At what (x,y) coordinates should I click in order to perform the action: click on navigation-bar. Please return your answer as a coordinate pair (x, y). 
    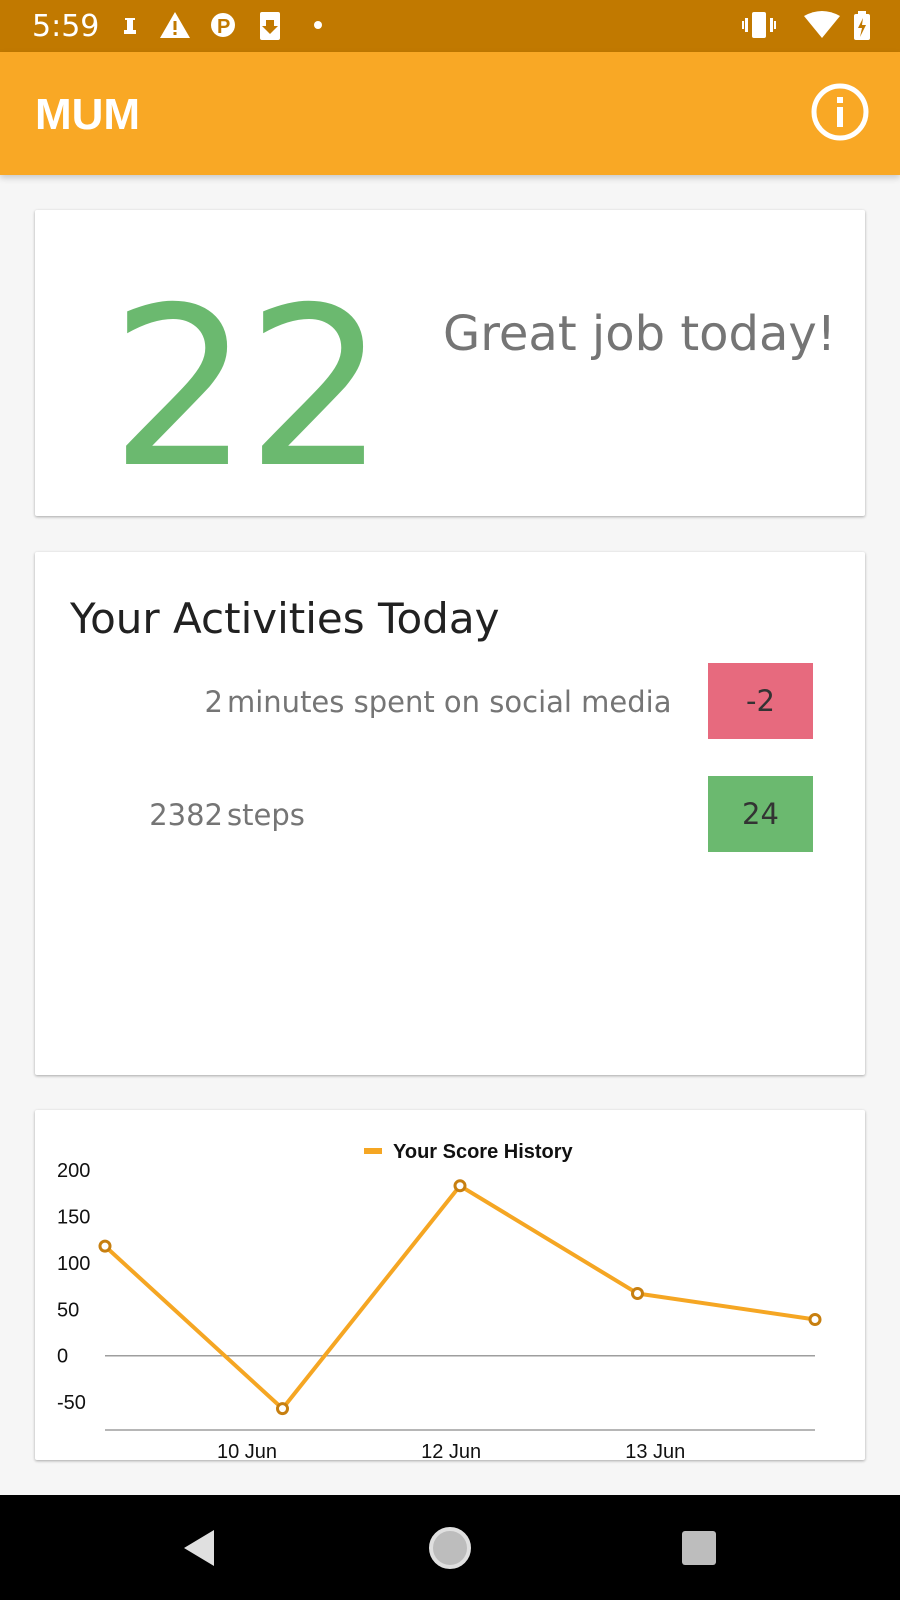
    Looking at the image, I should click on (450, 1547).